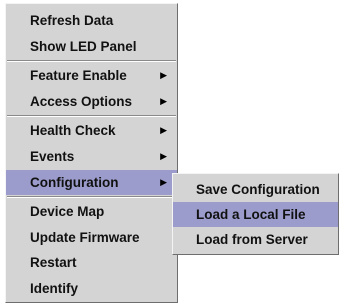 Image resolution: width=344 pixels, height=303 pixels. I want to click on menu-item-refresh-data: Refresh Data, so click(91, 21).